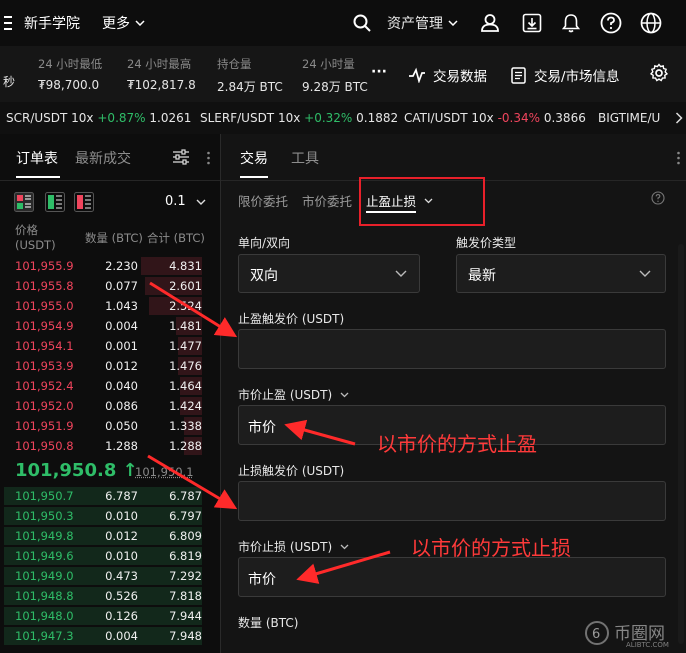 The width and height of the screenshot is (686, 653). I want to click on tp-trigger-input, so click(452, 349).